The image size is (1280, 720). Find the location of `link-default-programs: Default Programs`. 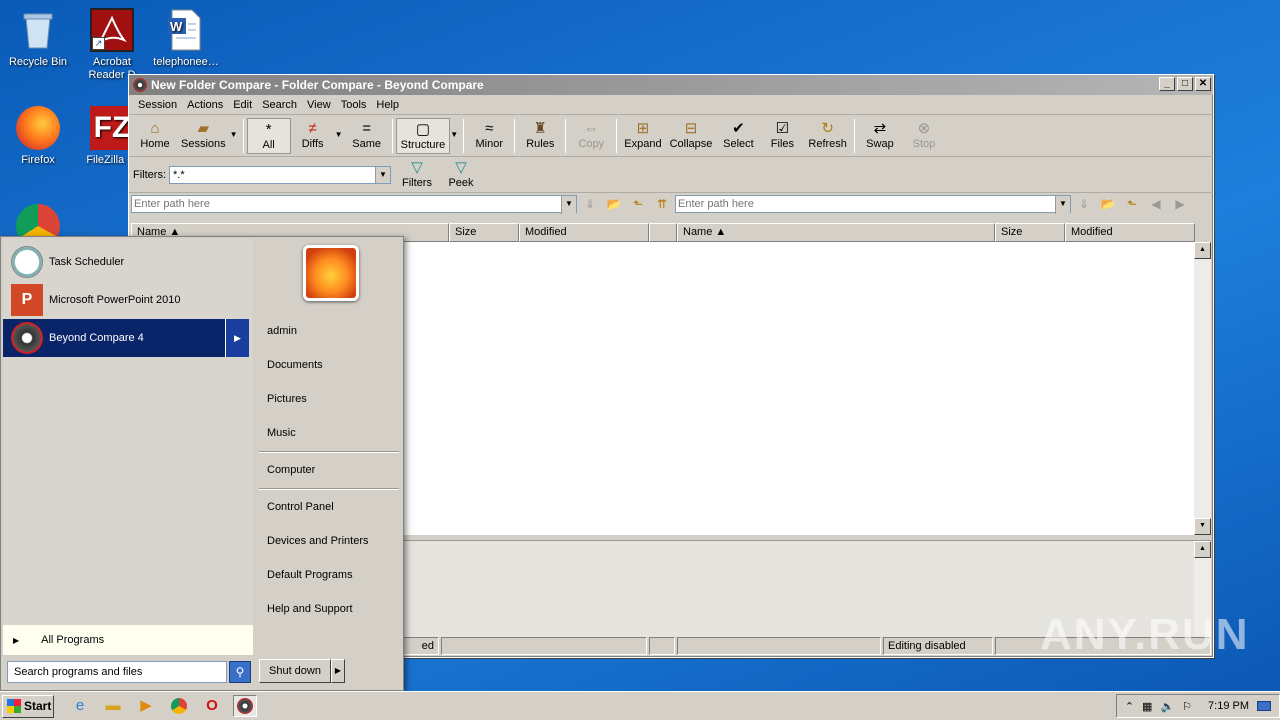

link-default-programs: Default Programs is located at coordinates (310, 575).